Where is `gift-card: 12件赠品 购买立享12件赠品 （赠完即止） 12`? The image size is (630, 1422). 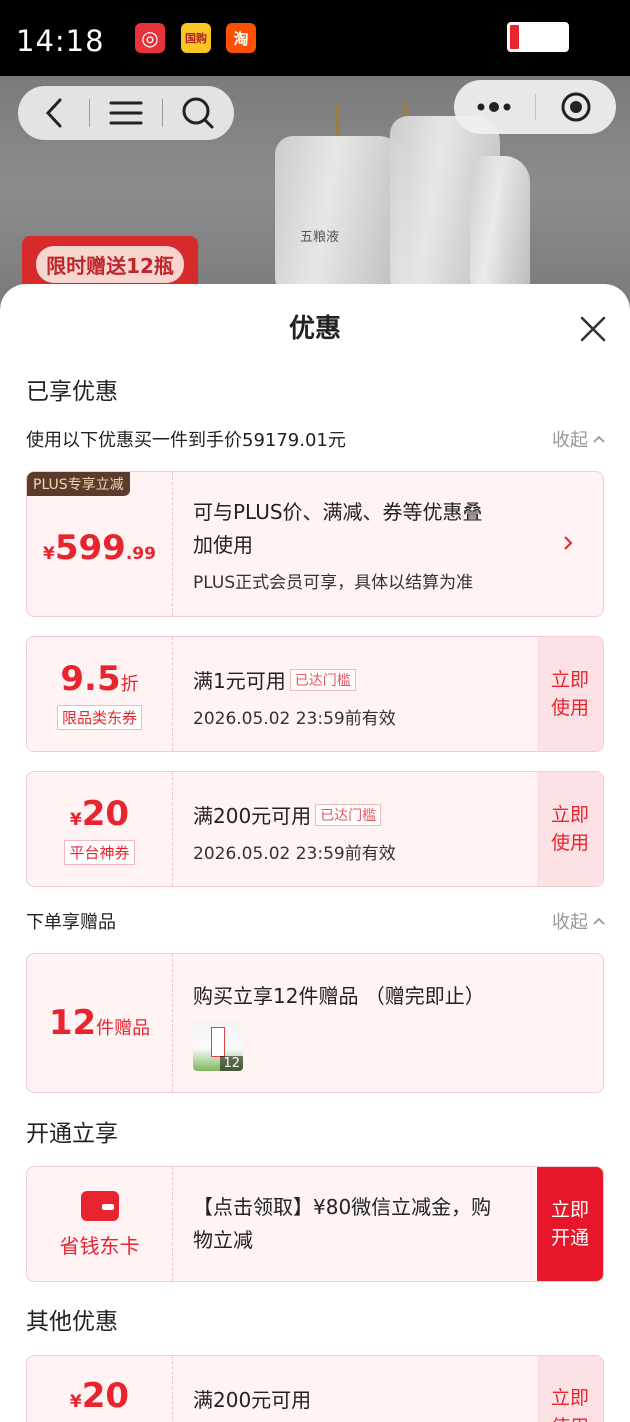 gift-card: 12件赠品 购买立享12件赠品 （赠完即止） 12 is located at coordinates (315, 1023).